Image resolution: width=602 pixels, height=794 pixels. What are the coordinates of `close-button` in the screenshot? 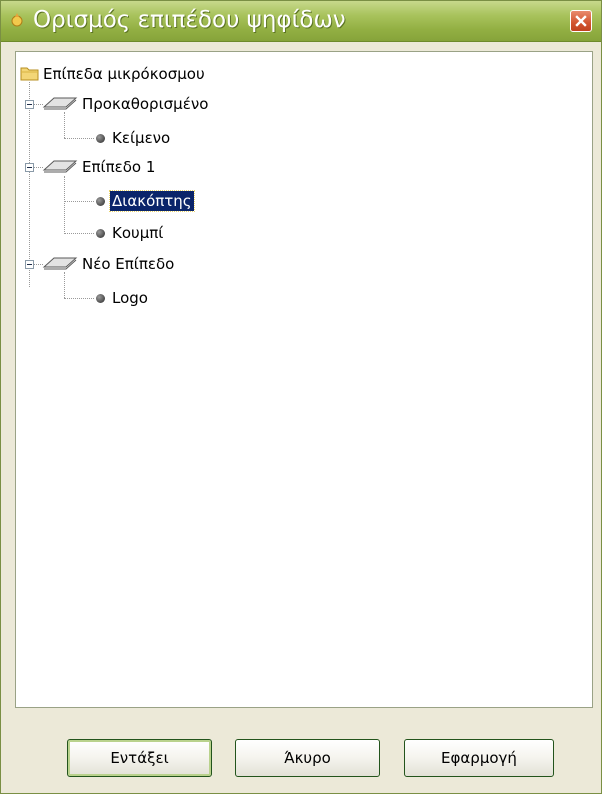 It's located at (581, 21).